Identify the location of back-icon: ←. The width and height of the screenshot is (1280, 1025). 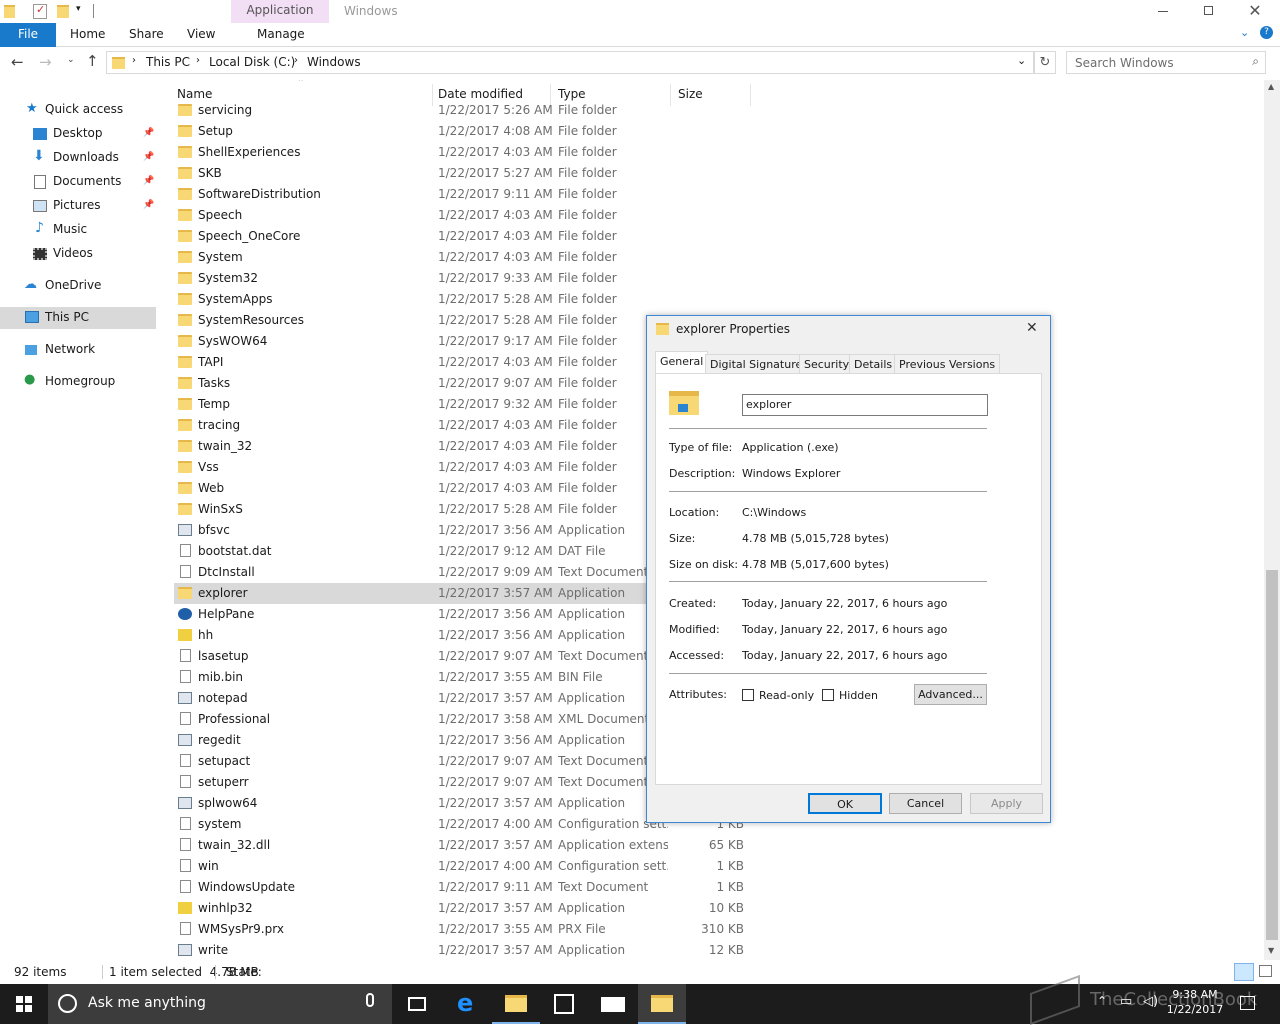
(17, 62).